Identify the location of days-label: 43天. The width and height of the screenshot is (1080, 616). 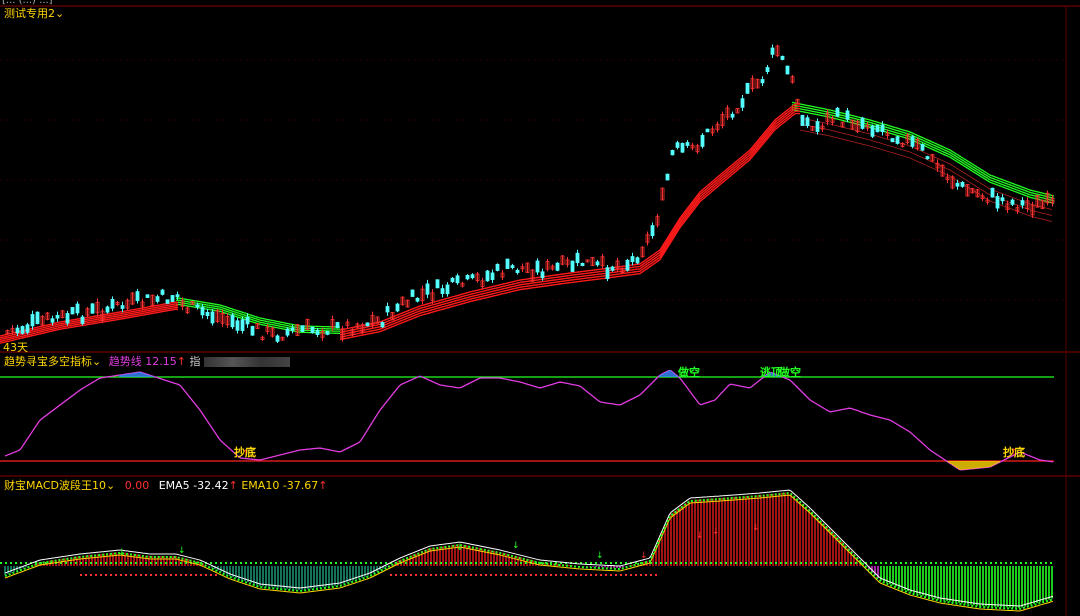
(15, 347).